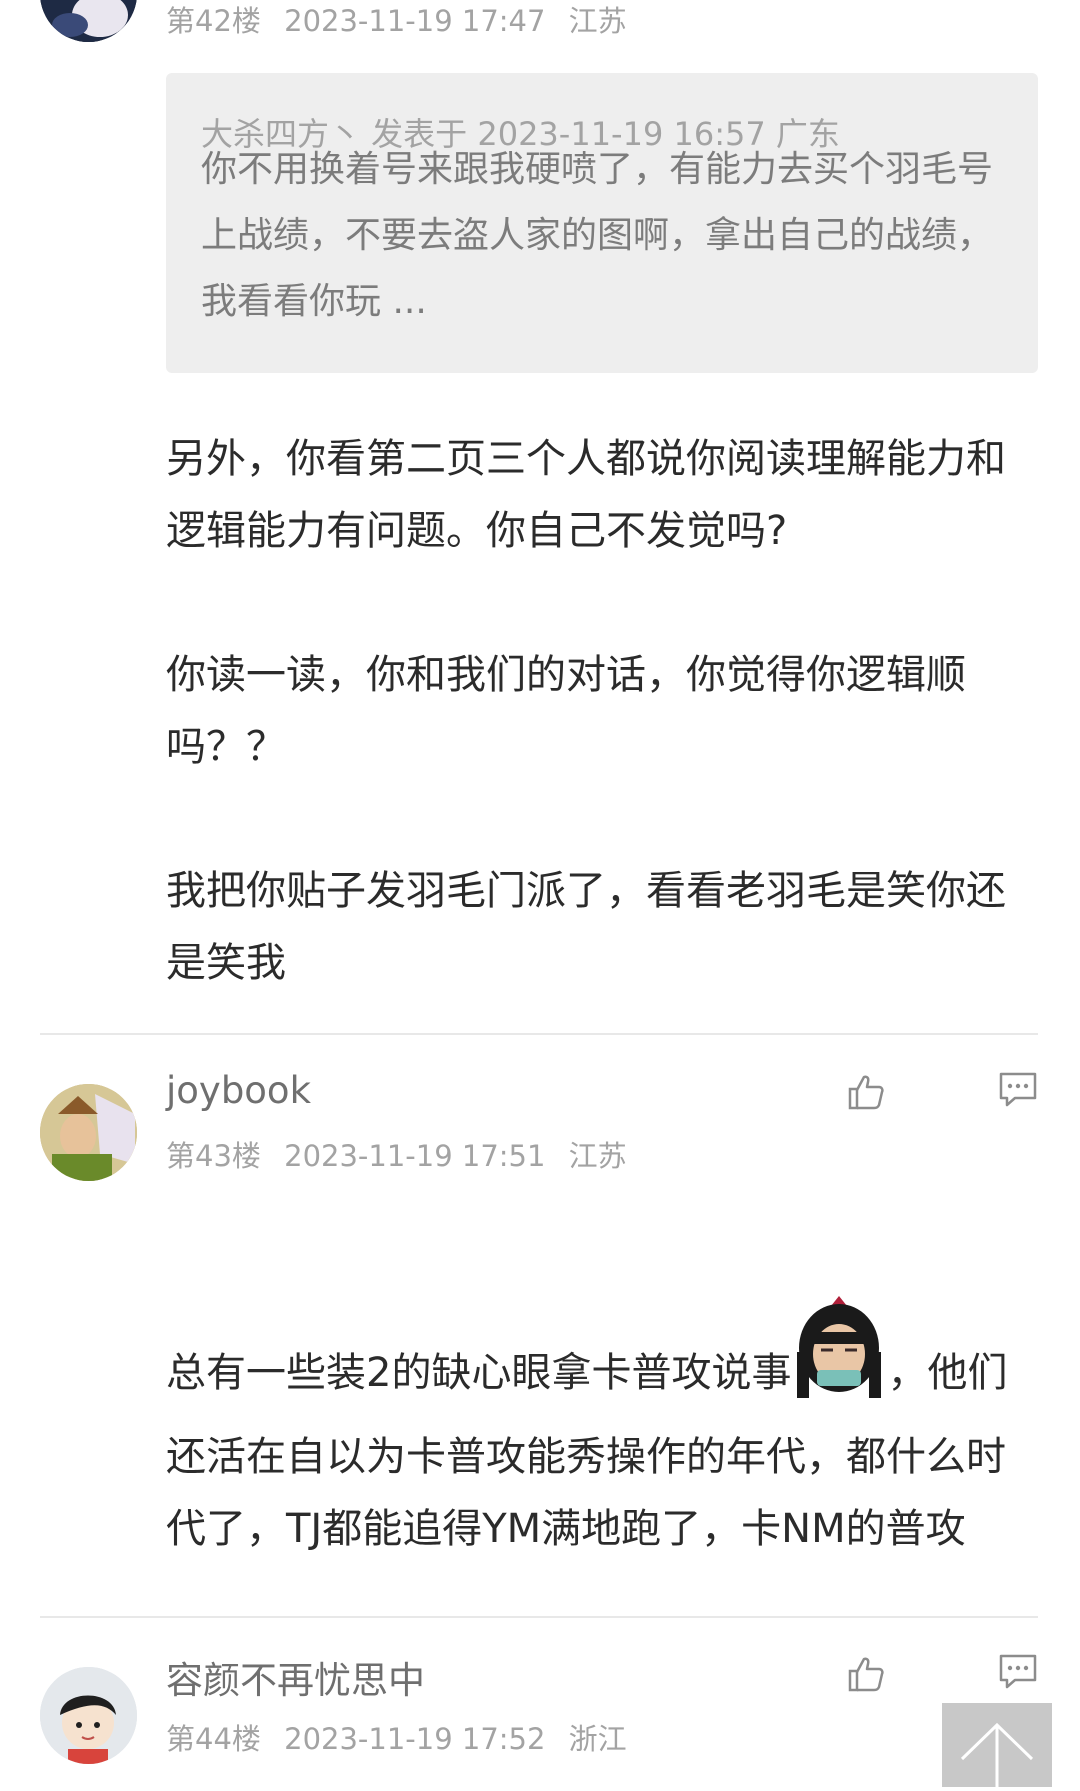 This screenshot has width=1080, height=1791. Describe the element at coordinates (238, 1090) in the screenshot. I see `username: joybook` at that location.